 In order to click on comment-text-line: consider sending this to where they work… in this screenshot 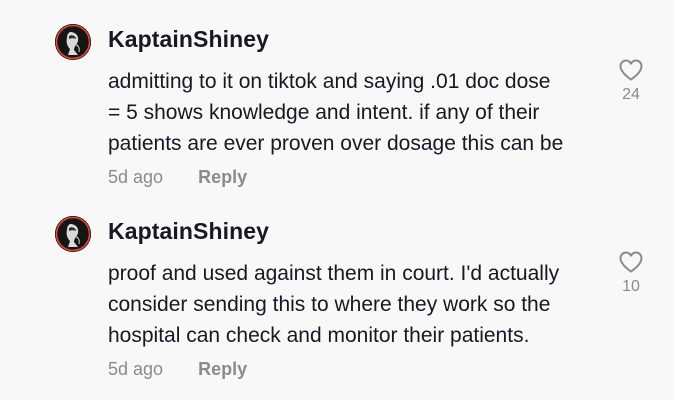, I will do `click(329, 304)`.